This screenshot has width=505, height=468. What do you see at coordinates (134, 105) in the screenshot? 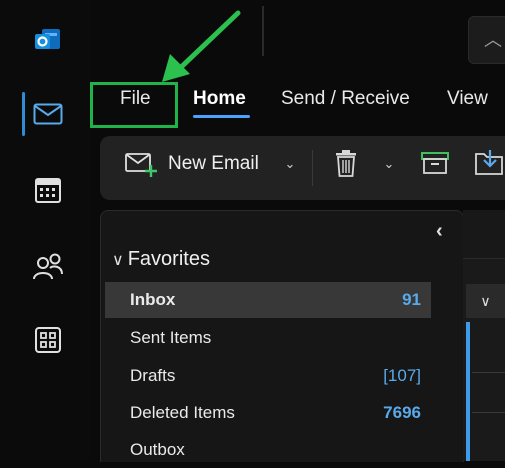
I see `file-tab-highlight-box` at bounding box center [134, 105].